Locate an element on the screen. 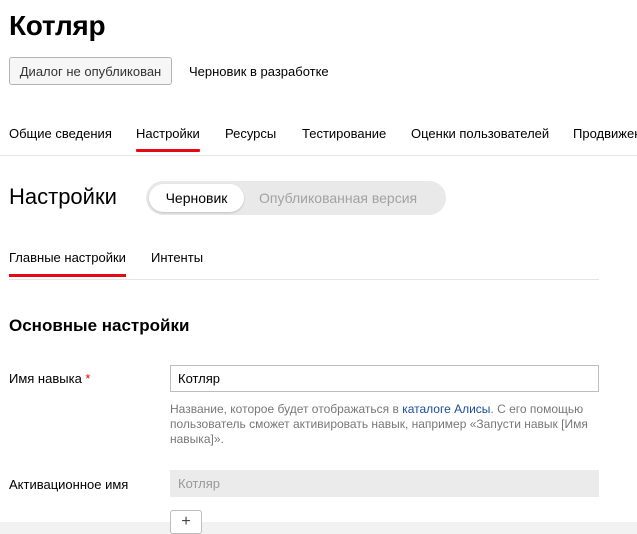 The image size is (637, 534). tab-resources: Ресурсы is located at coordinates (250, 133).